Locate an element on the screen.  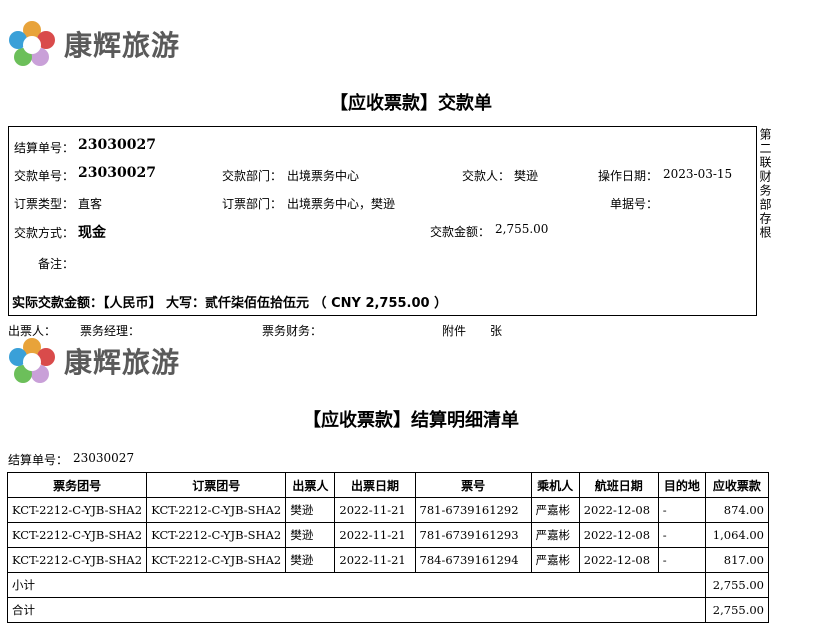
cell: 874.00 is located at coordinates (737, 510).